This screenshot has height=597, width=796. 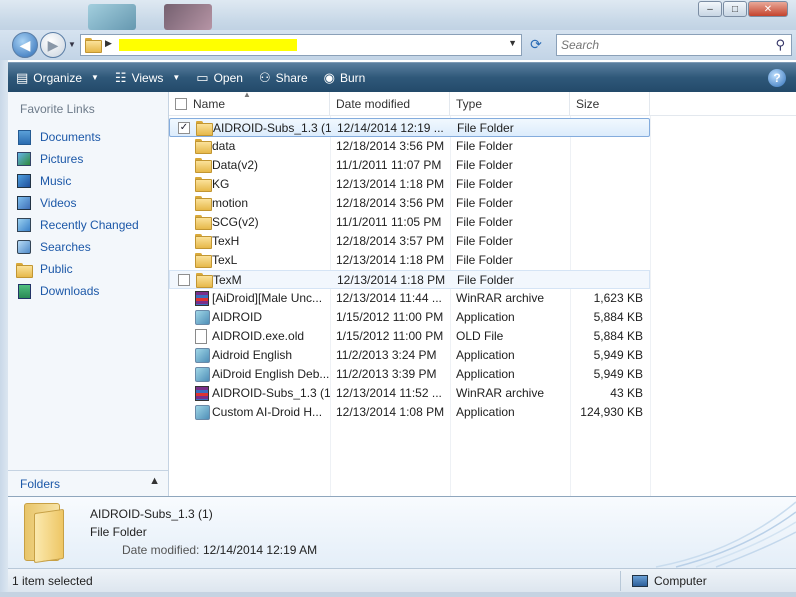 What do you see at coordinates (203, 336) in the screenshot?
I see `blank-file-icon` at bounding box center [203, 336].